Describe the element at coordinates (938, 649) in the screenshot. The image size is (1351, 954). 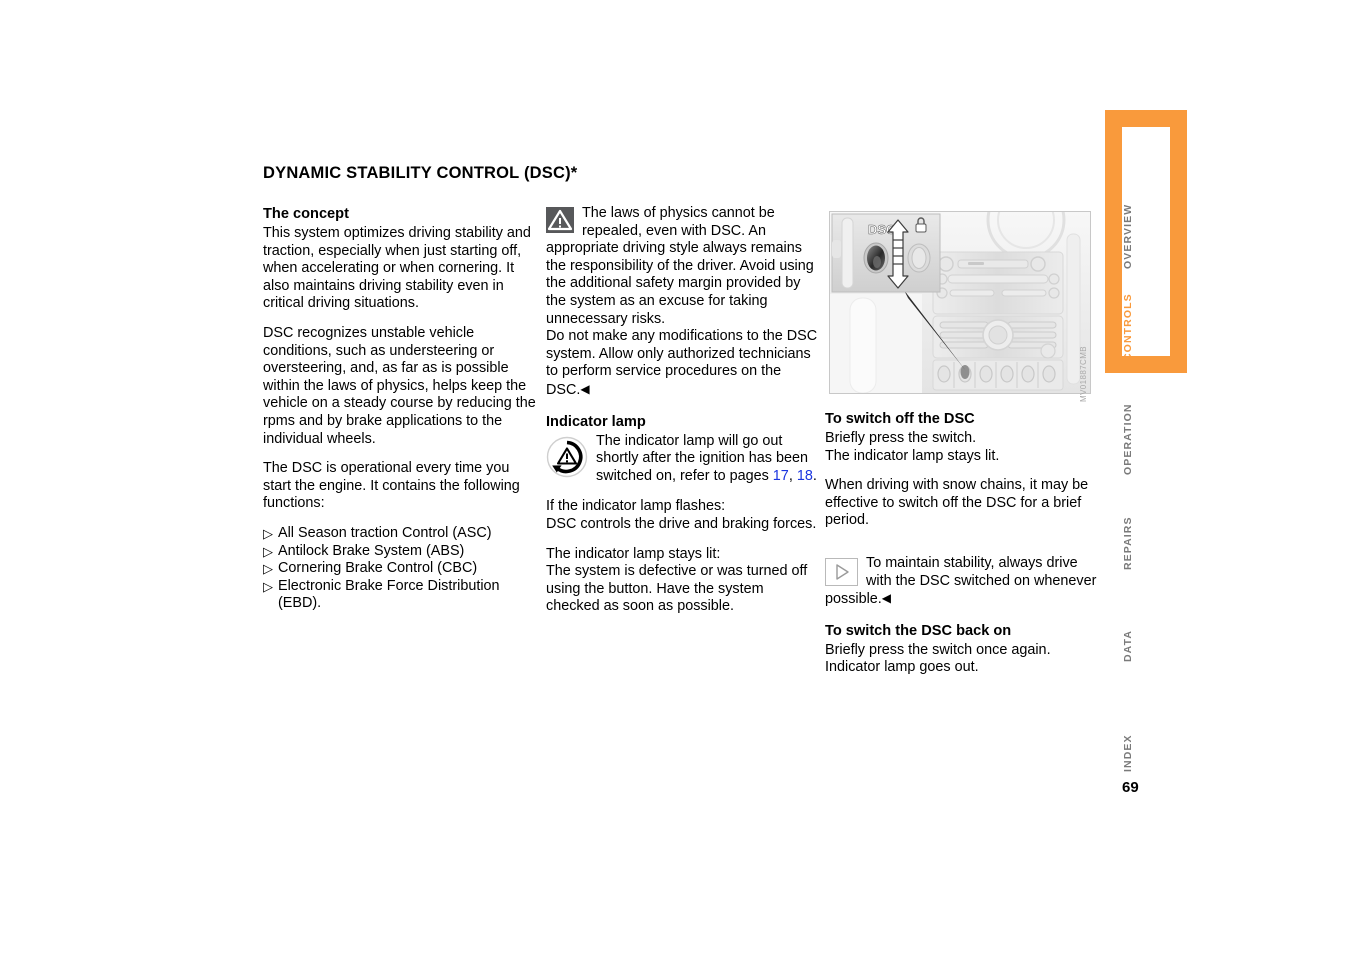
I see `switch-on-line-1: Briefly press the switch once again.` at that location.